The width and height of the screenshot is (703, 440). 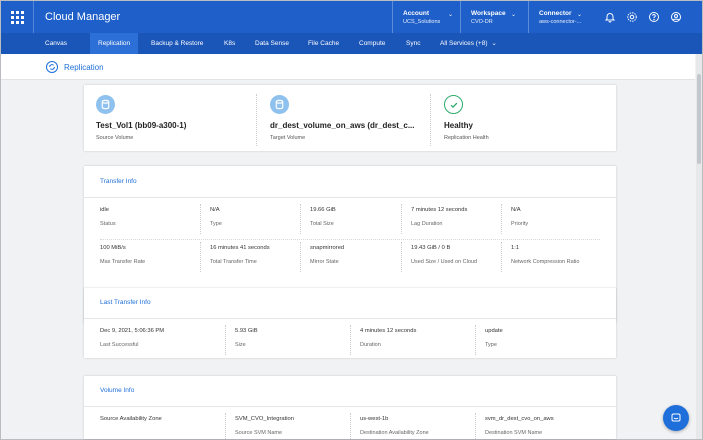 I want to click on chat-icon, so click(x=676, y=417).